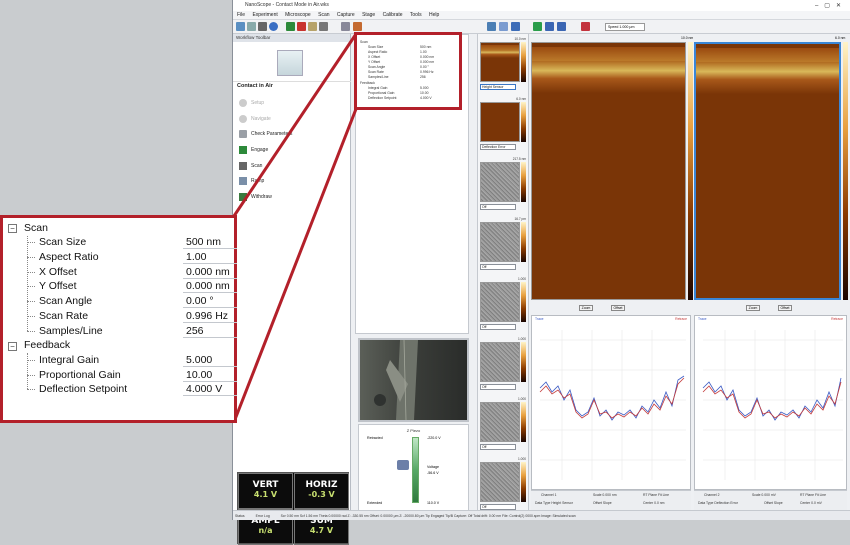  Describe the element at coordinates (210, 272) in the screenshot. I see `x-offset-value: 0.000 nm` at that location.